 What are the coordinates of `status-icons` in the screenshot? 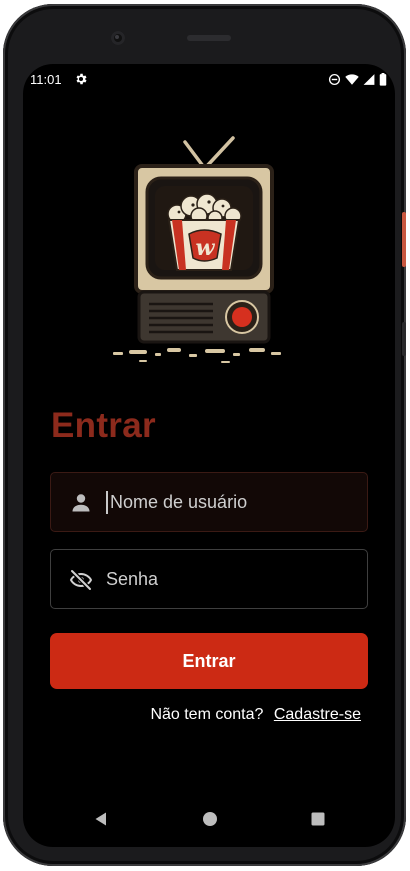 It's located at (357, 79).